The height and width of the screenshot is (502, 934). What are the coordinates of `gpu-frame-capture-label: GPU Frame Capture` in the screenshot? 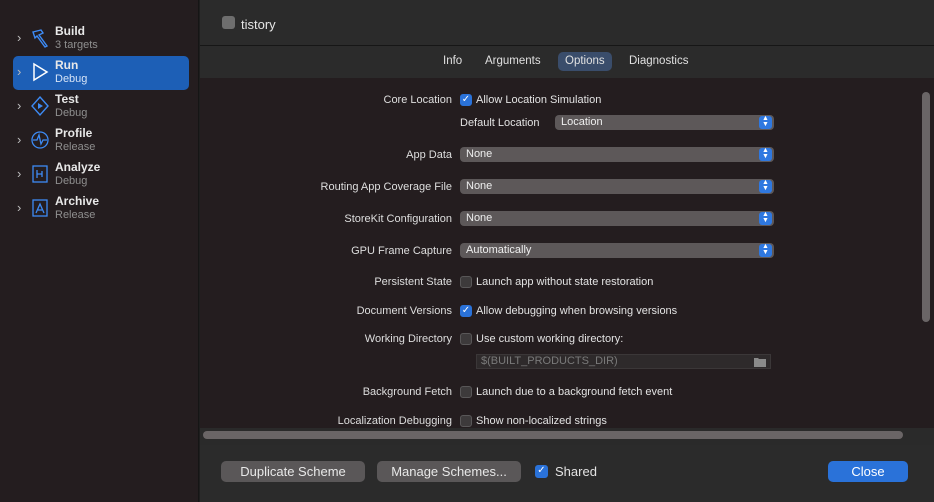 It's located at (401, 251).